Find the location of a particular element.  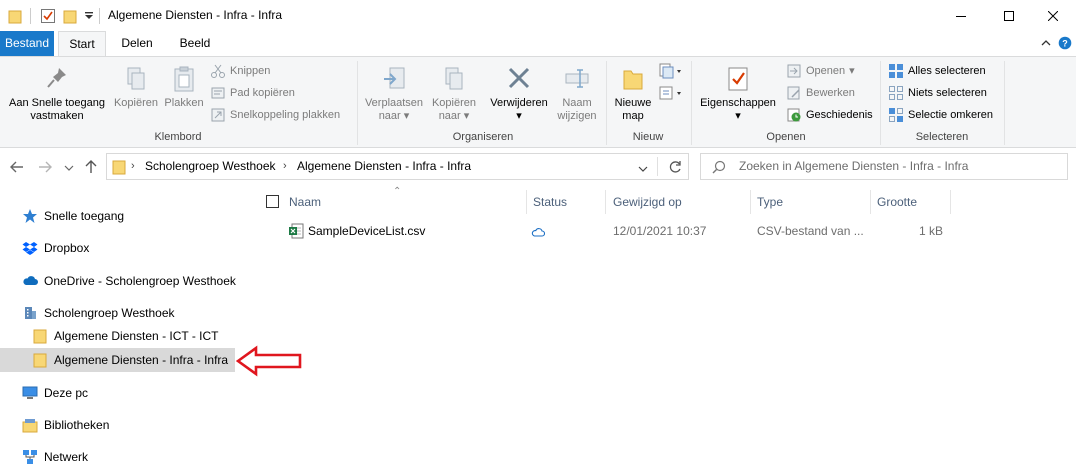

arrow-up-icon is located at coordinates (91, 166).